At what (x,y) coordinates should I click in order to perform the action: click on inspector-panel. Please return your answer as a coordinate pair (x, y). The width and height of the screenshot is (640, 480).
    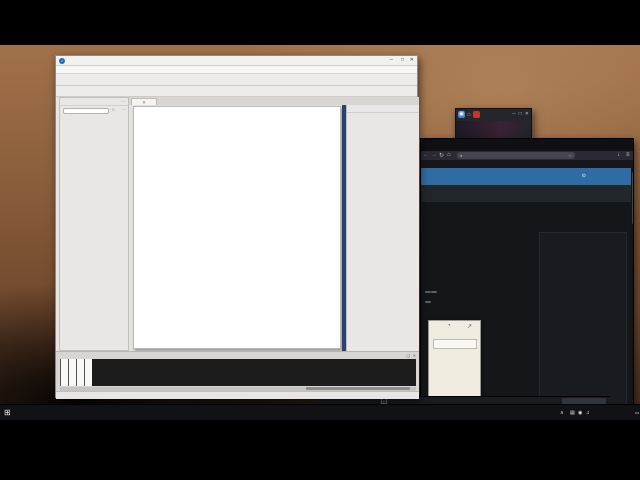
    Looking at the image, I should click on (382, 228).